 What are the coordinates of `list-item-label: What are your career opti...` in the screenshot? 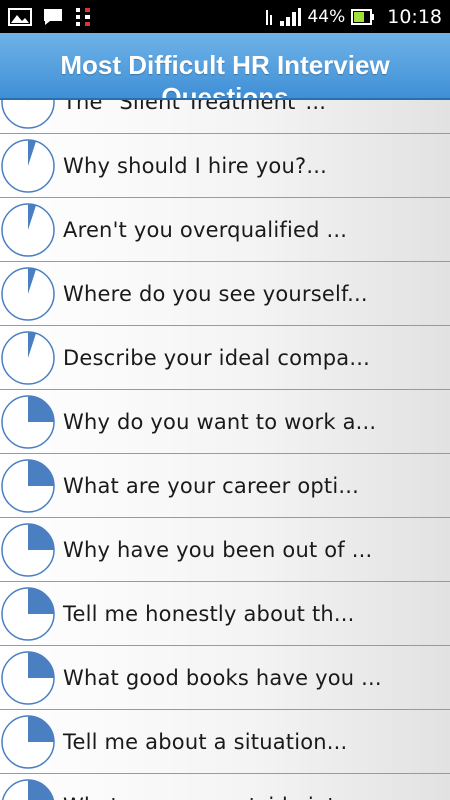 It's located at (211, 486).